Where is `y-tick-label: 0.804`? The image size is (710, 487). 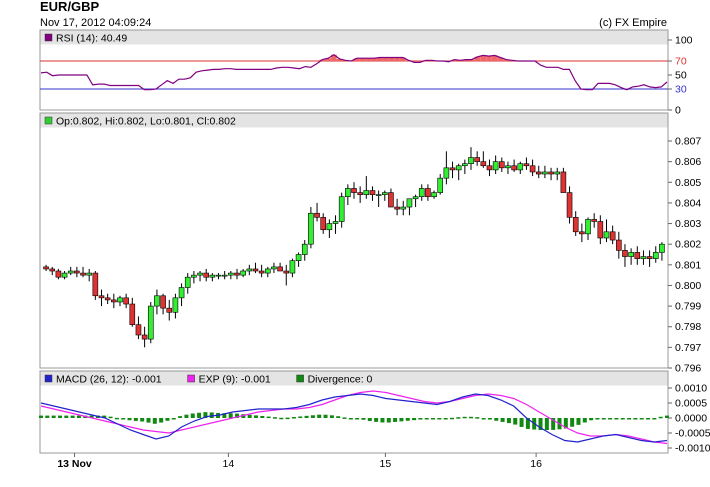
y-tick-label: 0.804 is located at coordinates (688, 203).